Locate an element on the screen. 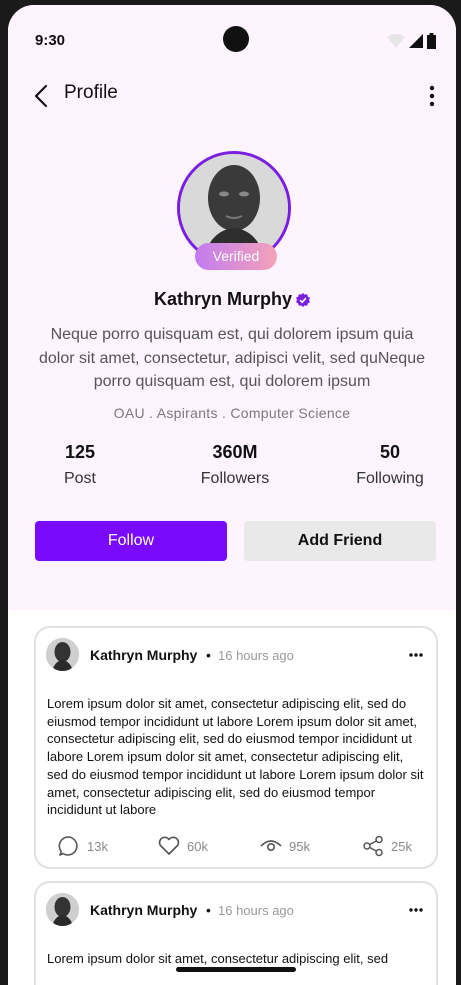 This screenshot has height=985, width=461. follow-button: Follow is located at coordinates (131, 541).